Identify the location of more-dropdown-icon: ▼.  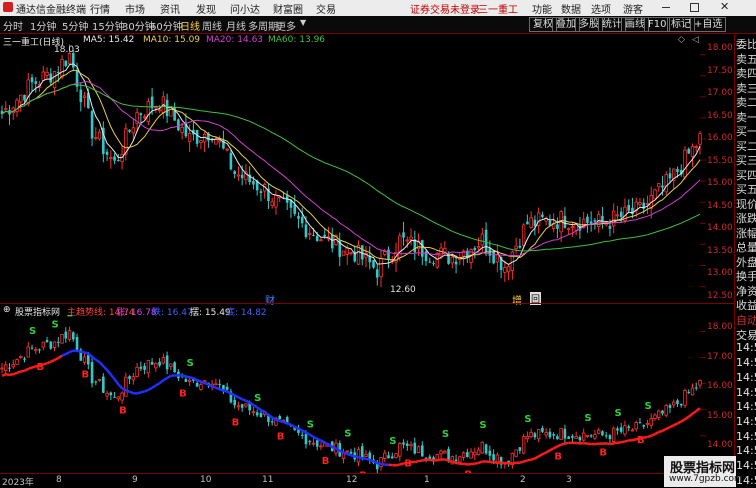
(303, 22).